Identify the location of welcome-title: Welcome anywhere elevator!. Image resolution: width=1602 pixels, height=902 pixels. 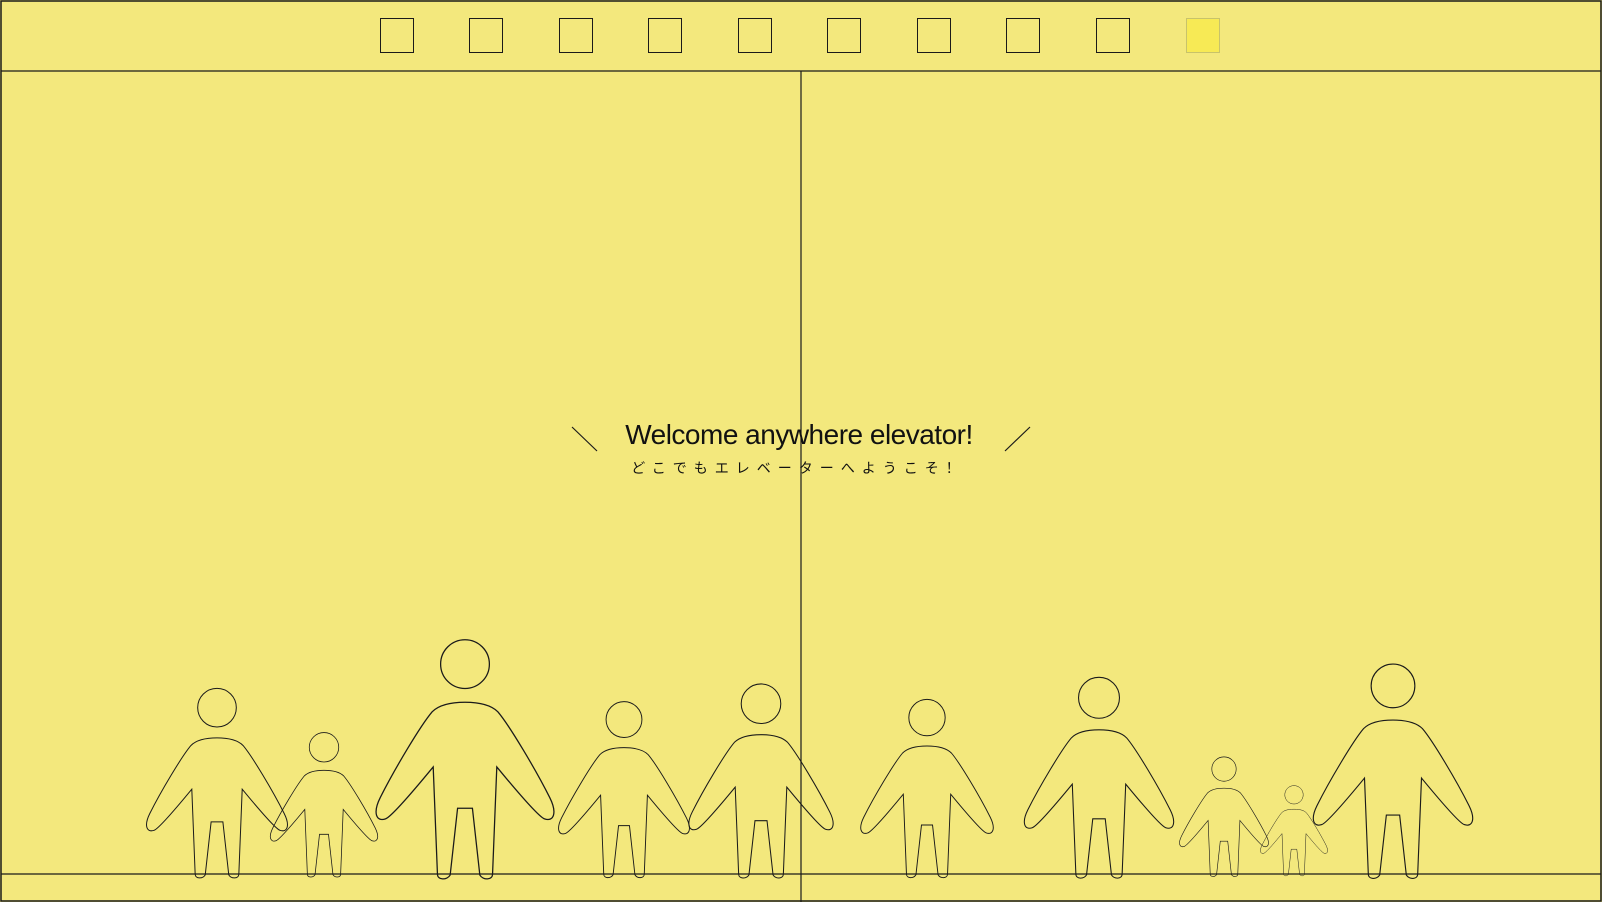
(799, 434).